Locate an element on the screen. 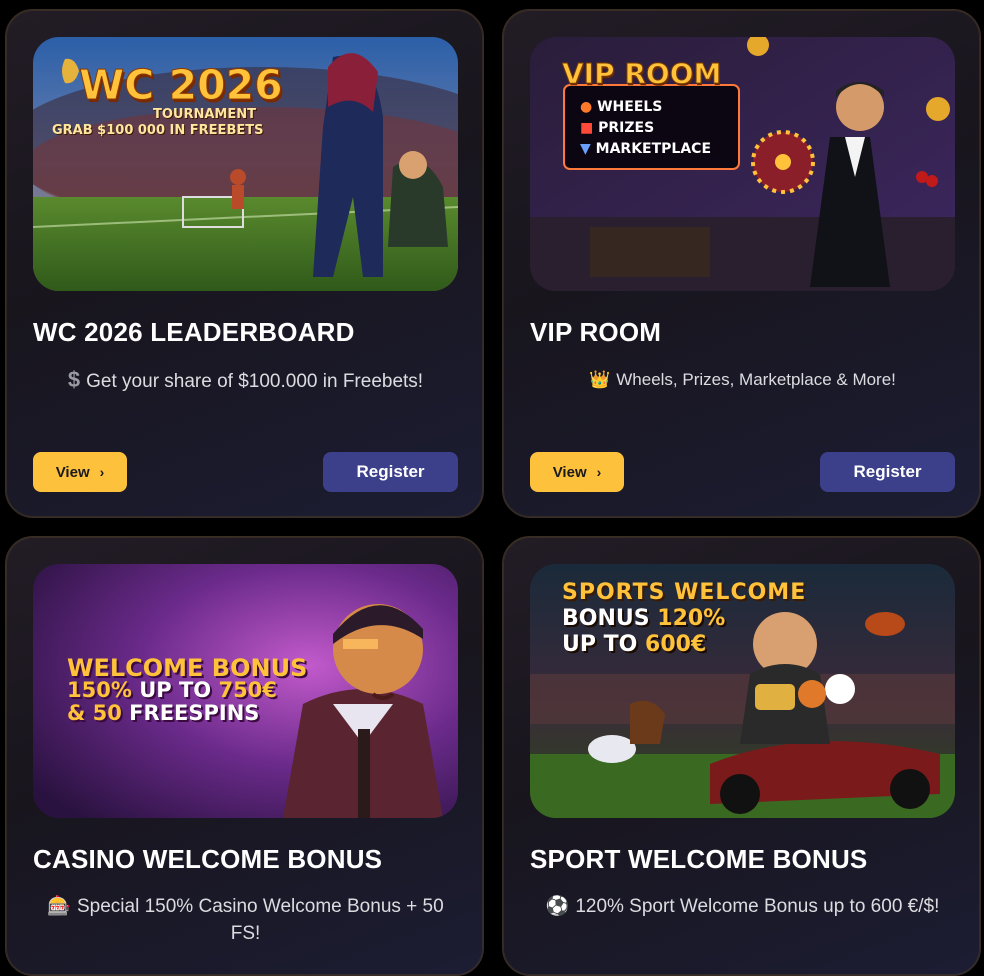 This screenshot has height=976, width=984. card-title: WC 2026 LEADERBOARD is located at coordinates (194, 332).